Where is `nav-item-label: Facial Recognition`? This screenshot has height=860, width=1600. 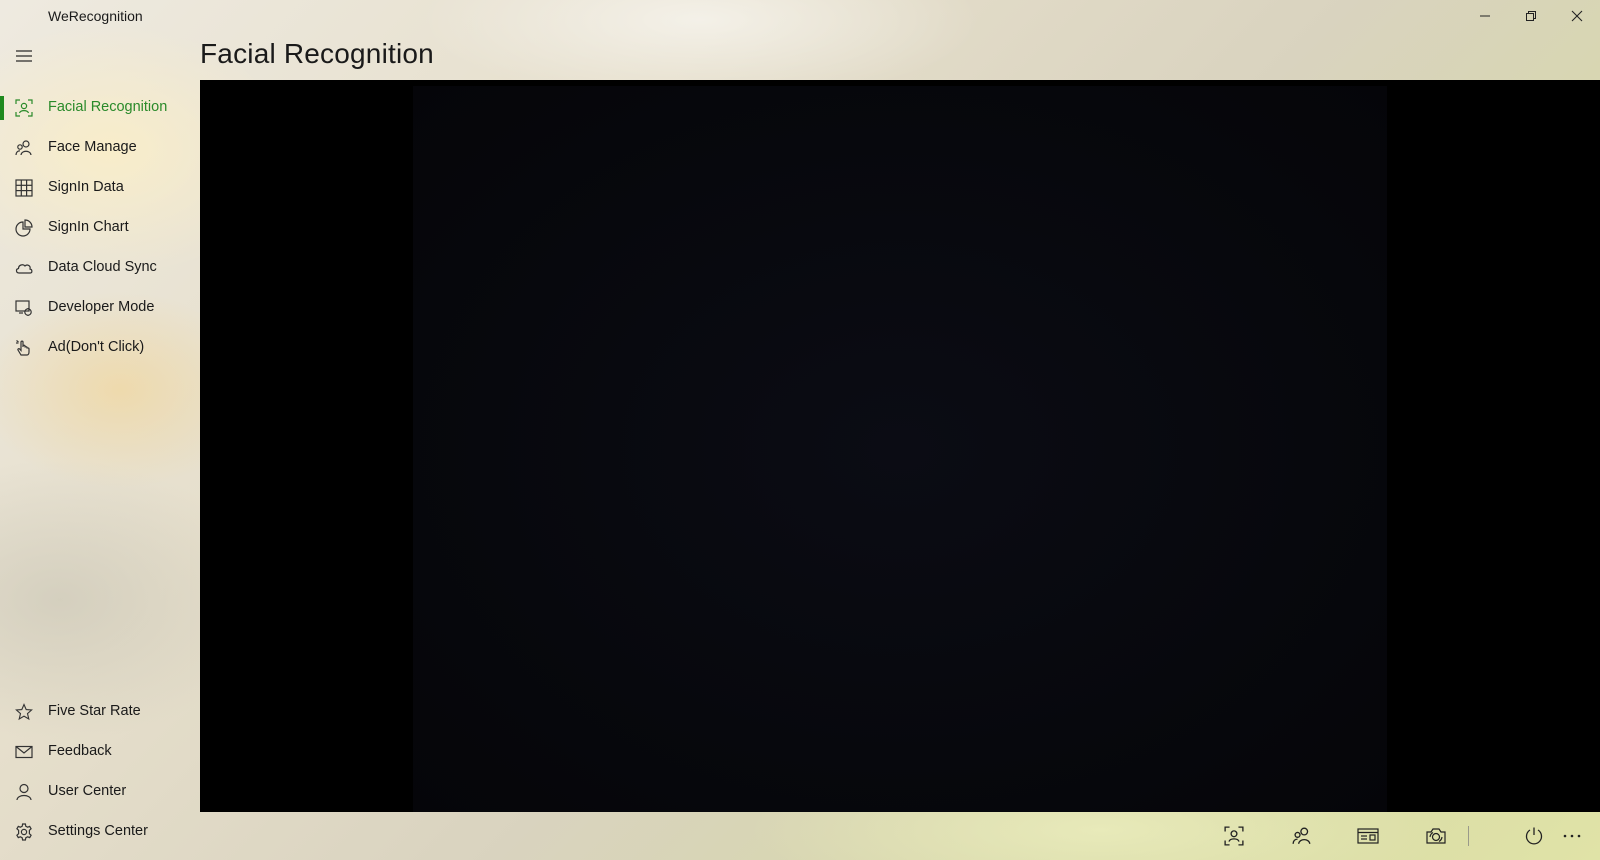 nav-item-label: Facial Recognition is located at coordinates (108, 107).